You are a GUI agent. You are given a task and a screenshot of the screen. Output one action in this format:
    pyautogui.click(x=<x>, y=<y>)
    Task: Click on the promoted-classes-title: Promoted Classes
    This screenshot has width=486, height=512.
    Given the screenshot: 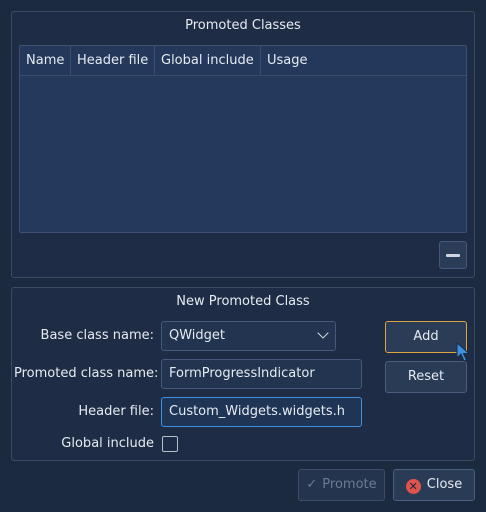 What is the action you would take?
    pyautogui.click(x=243, y=25)
    